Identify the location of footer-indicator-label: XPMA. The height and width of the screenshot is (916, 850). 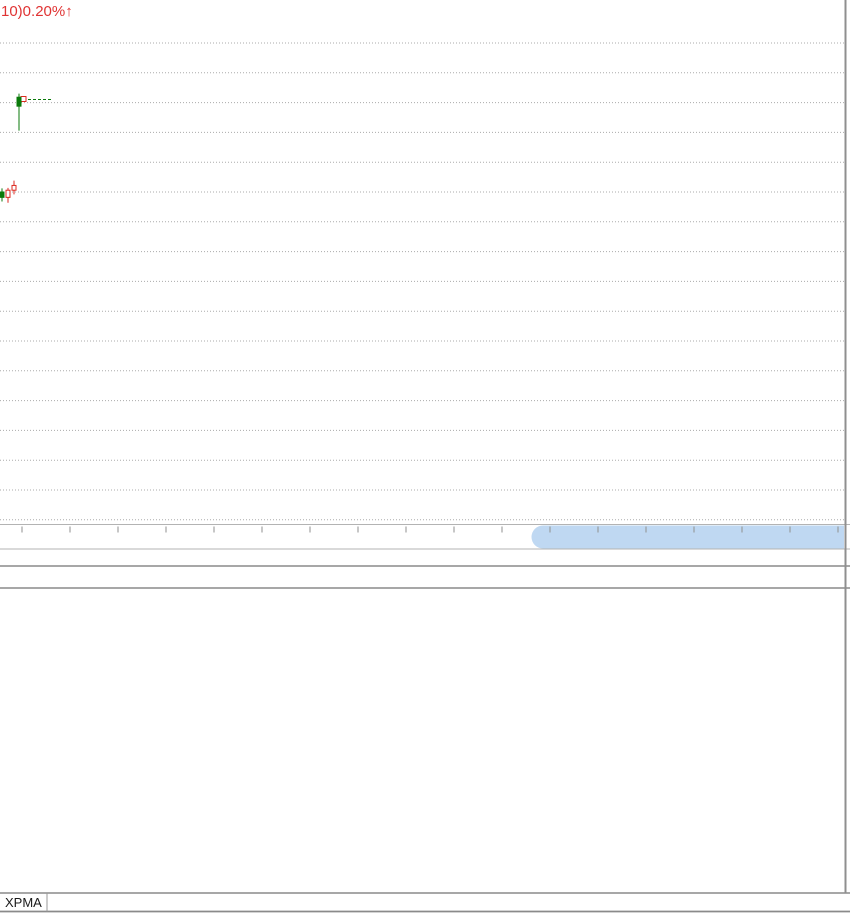
(23, 902).